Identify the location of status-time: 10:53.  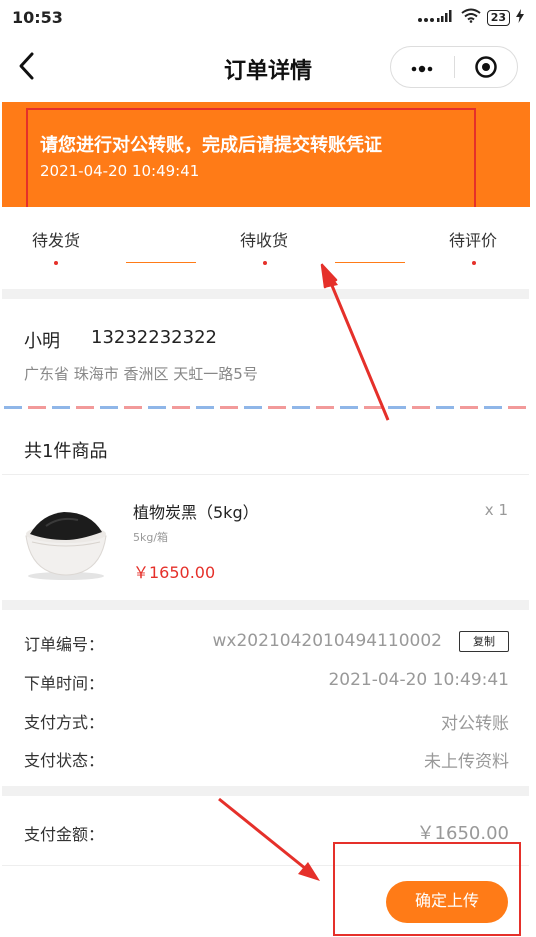
(37, 17).